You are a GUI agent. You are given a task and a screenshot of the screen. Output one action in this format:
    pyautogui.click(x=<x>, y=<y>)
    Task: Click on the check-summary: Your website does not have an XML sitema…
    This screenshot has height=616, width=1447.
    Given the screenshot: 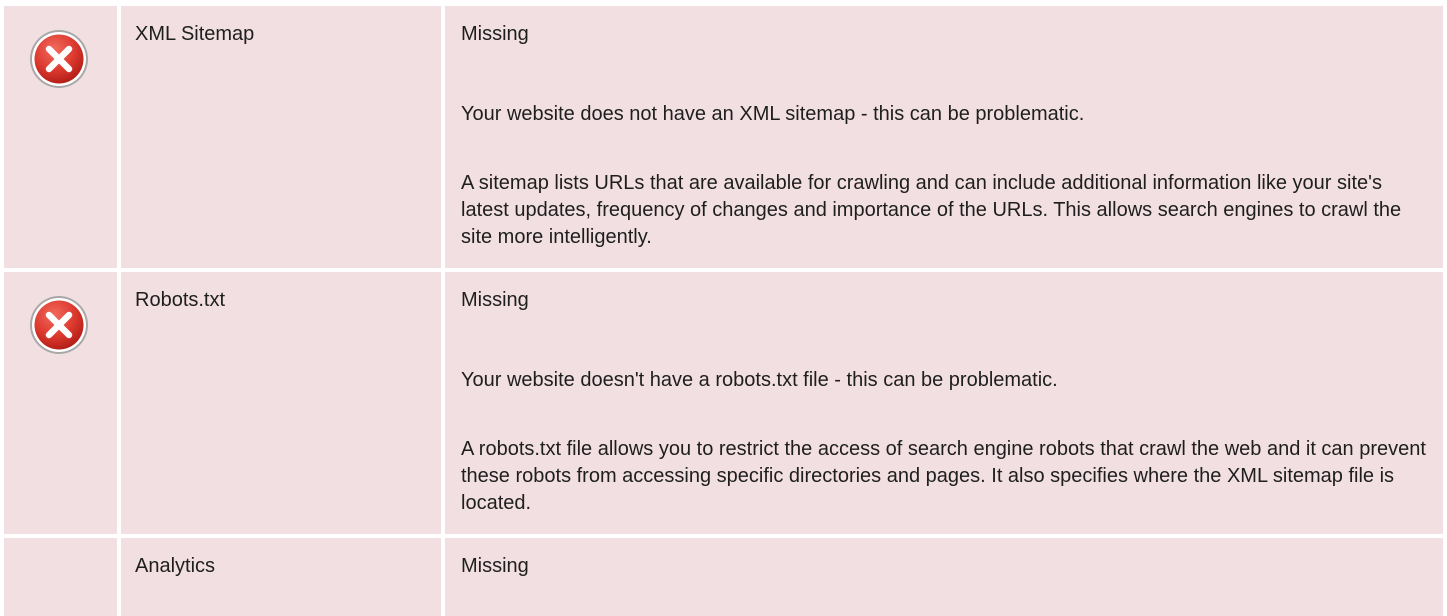 What is the action you would take?
    pyautogui.click(x=773, y=114)
    